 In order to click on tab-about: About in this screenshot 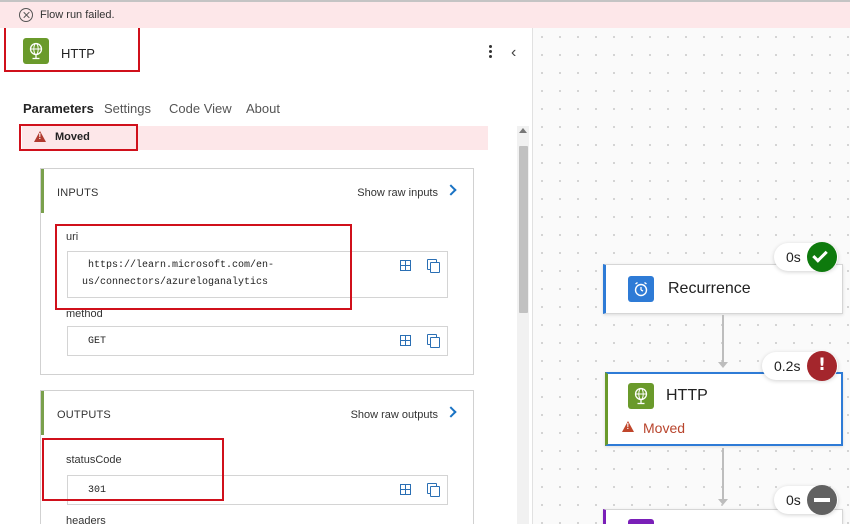, I will do `click(263, 108)`.